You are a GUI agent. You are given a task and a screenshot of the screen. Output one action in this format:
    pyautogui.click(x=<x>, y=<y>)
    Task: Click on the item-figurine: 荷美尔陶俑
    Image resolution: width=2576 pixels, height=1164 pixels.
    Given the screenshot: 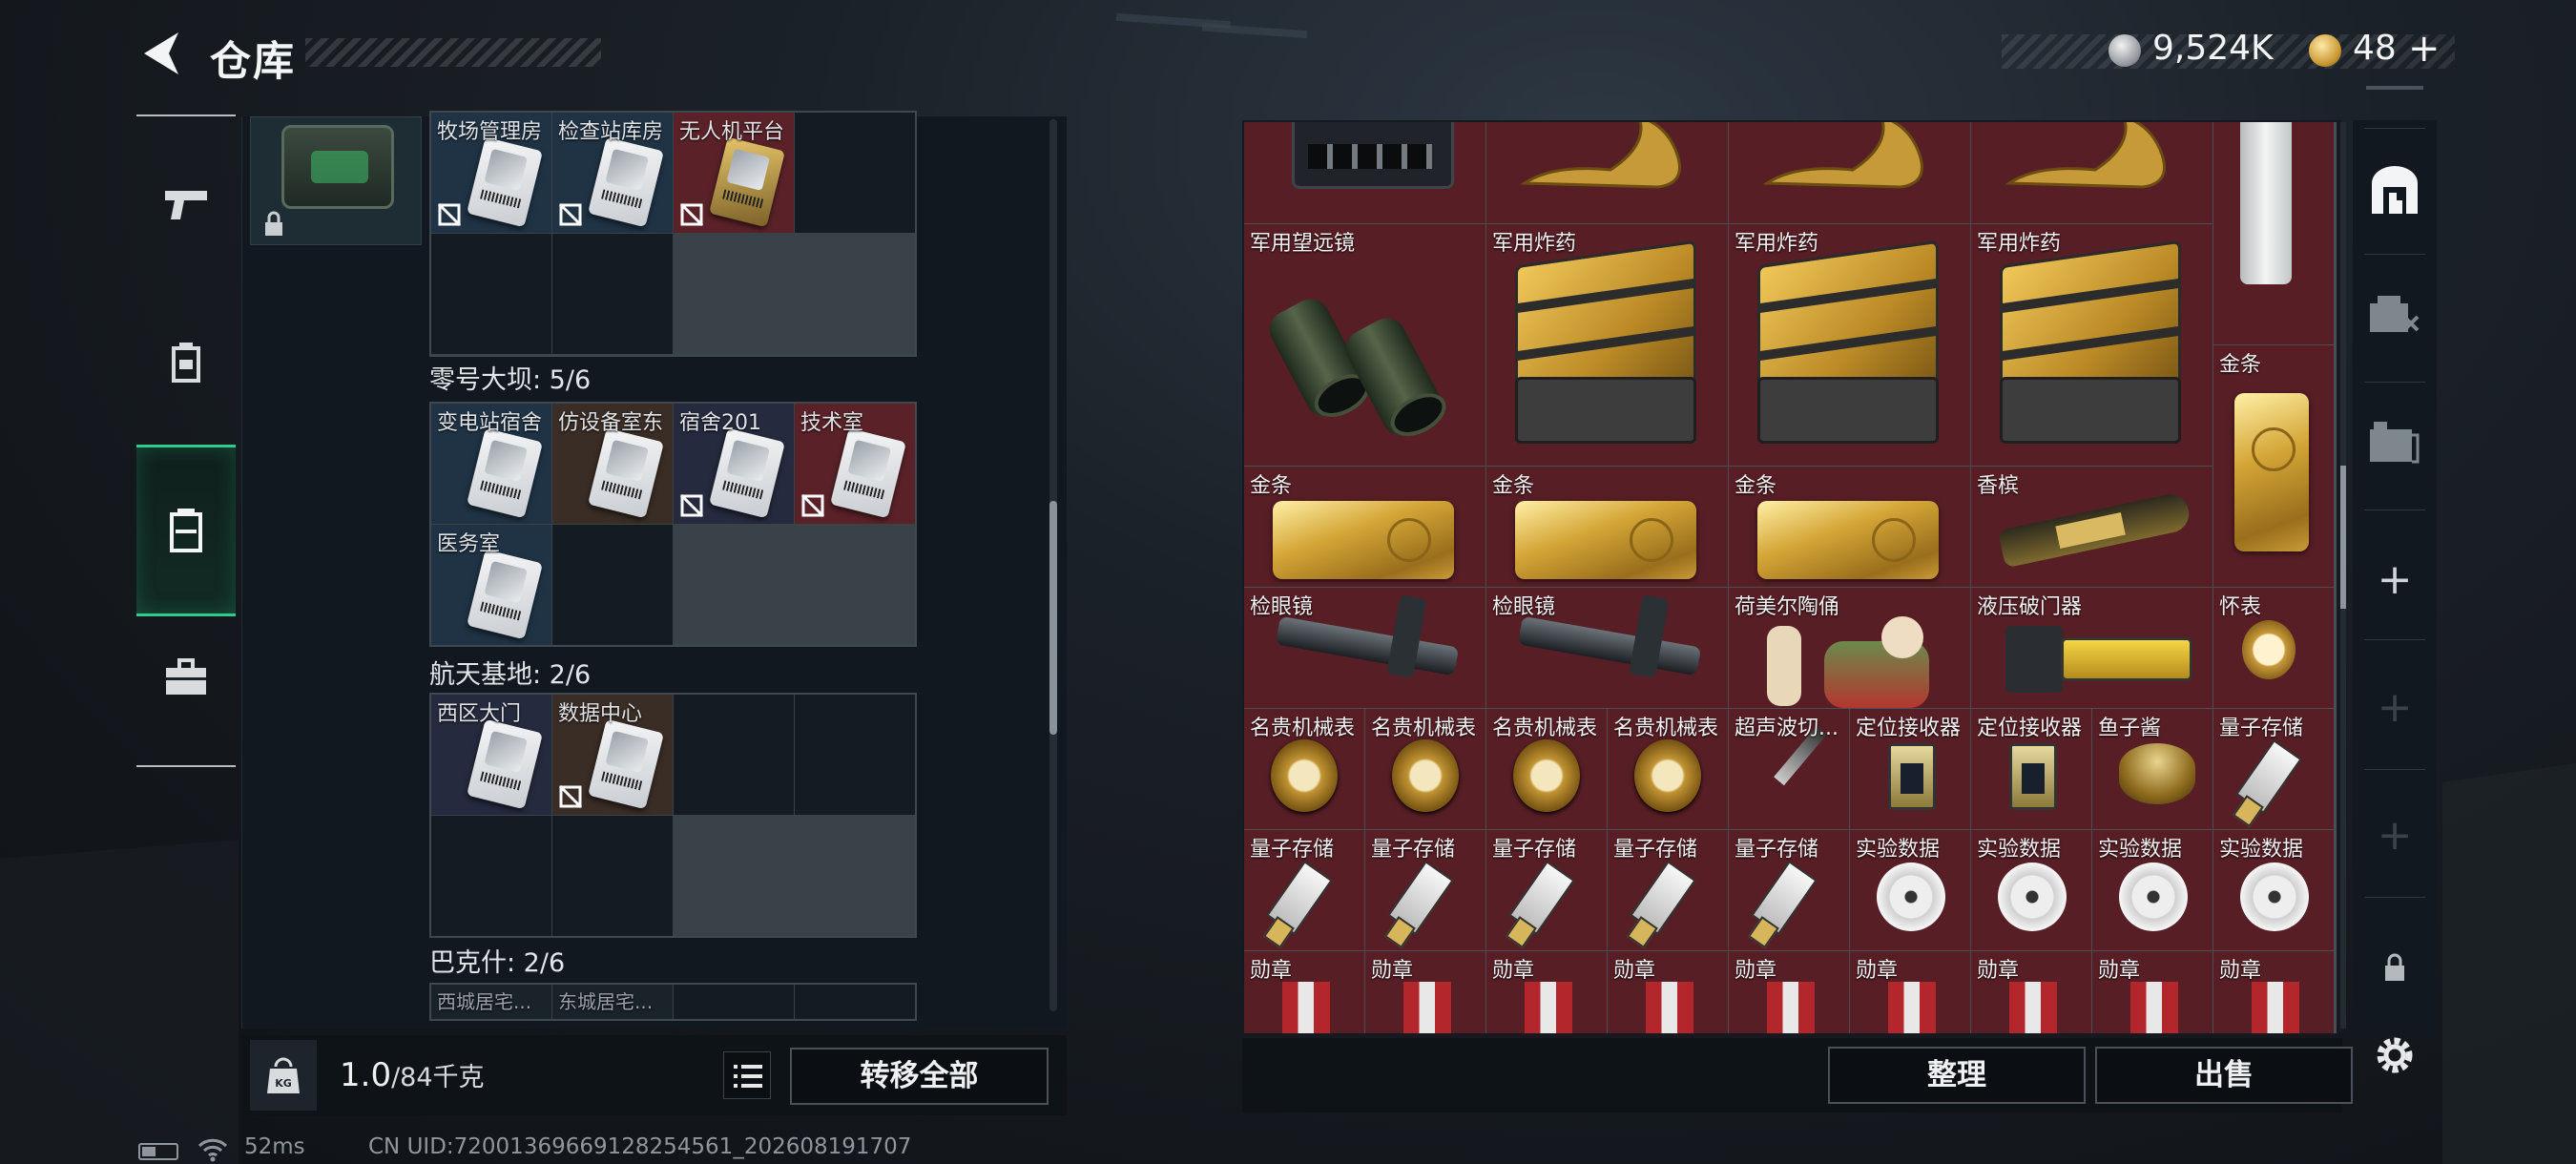 What is the action you would take?
    pyautogui.click(x=1849, y=648)
    